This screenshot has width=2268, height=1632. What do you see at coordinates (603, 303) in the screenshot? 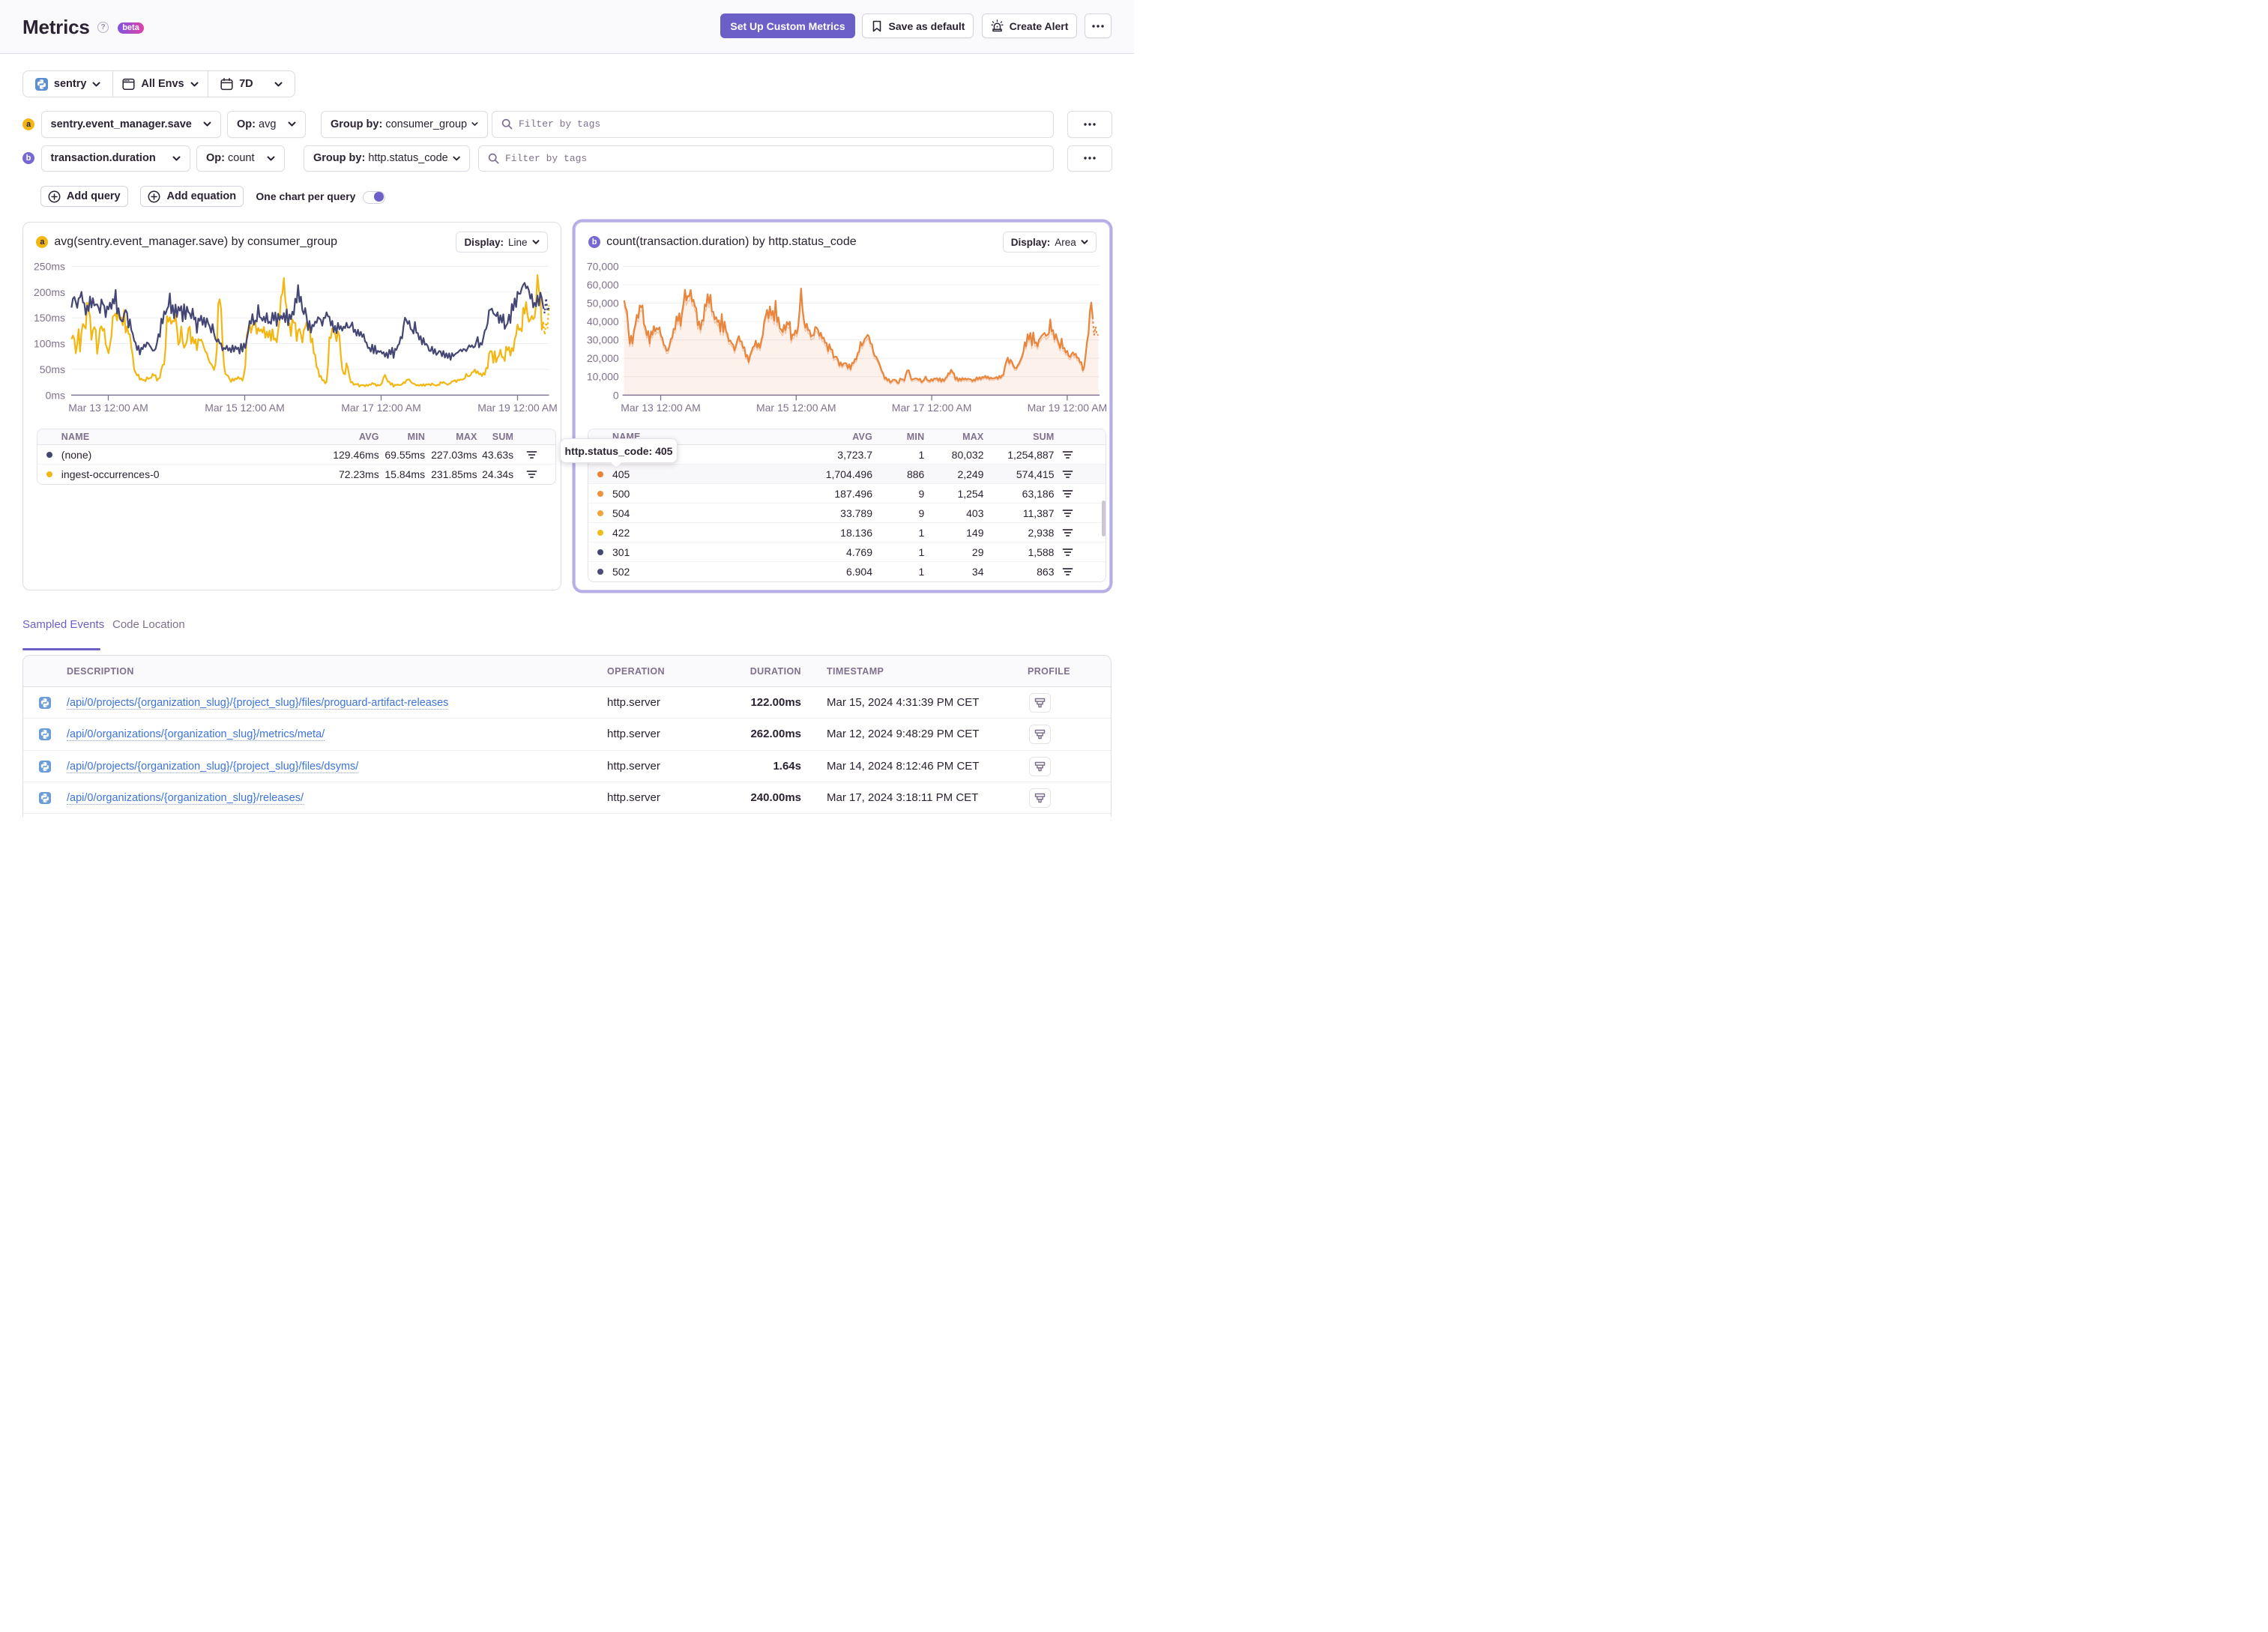
I see `svg-text: 50,000` at bounding box center [603, 303].